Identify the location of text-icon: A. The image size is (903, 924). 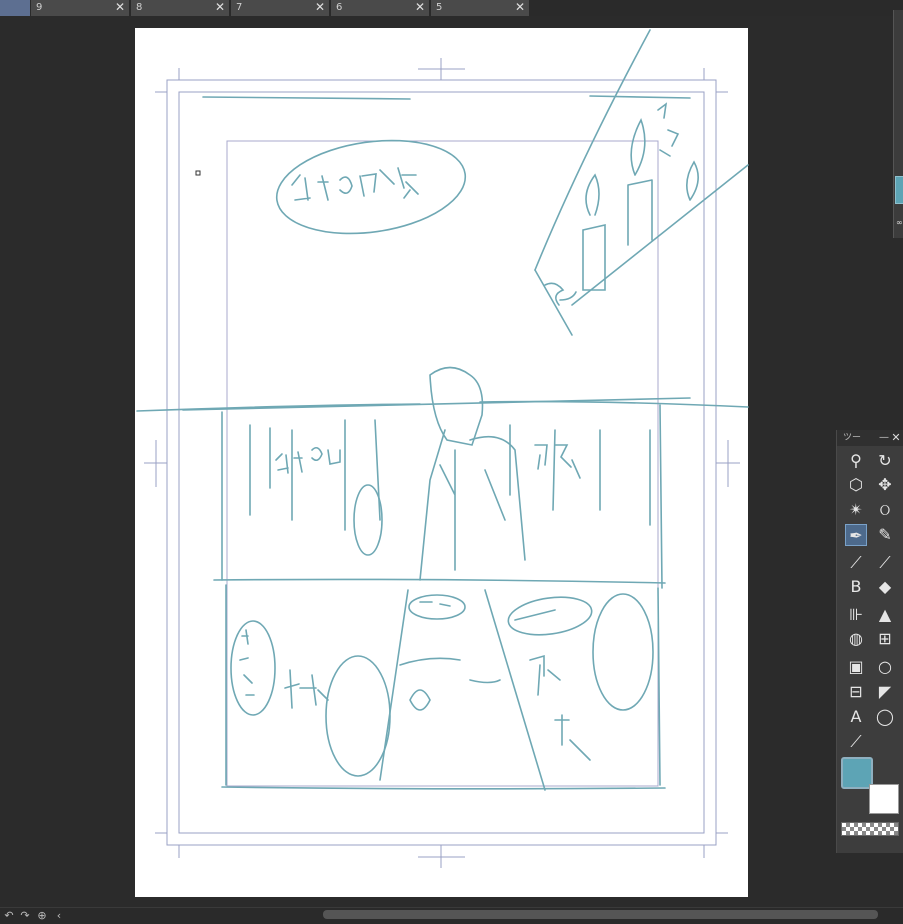
(856, 717).